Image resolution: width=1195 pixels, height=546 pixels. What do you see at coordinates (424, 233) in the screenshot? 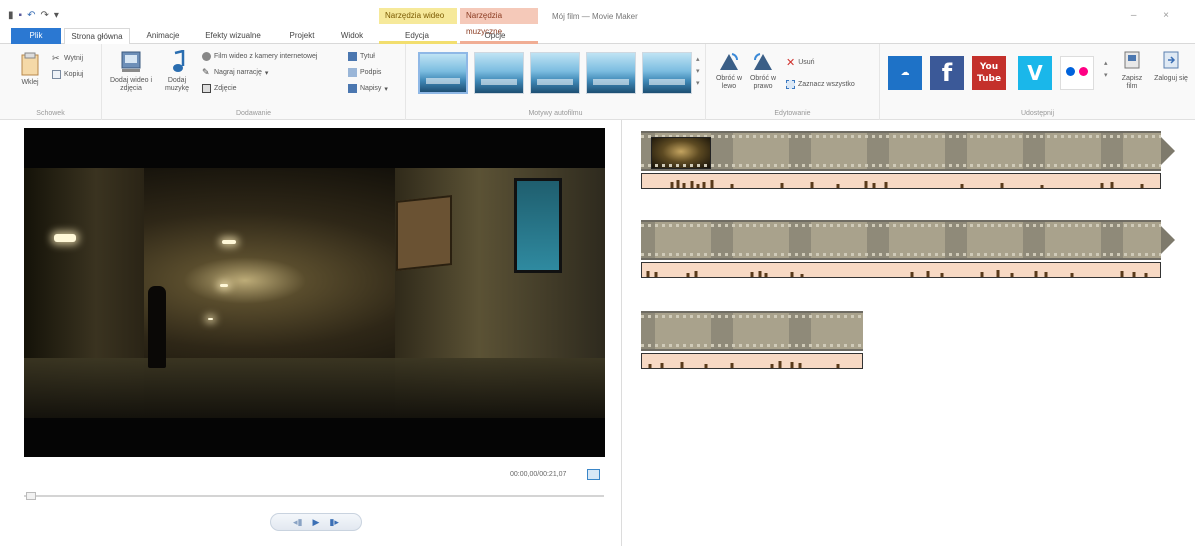
I see `notice-board` at bounding box center [424, 233].